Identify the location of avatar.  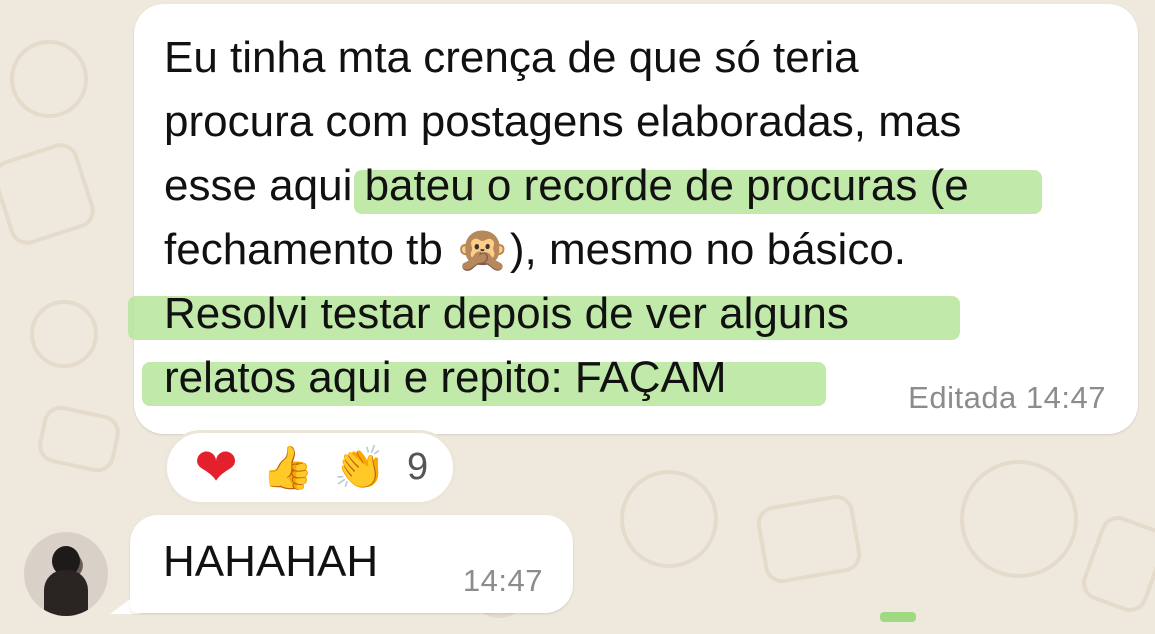
(66, 574).